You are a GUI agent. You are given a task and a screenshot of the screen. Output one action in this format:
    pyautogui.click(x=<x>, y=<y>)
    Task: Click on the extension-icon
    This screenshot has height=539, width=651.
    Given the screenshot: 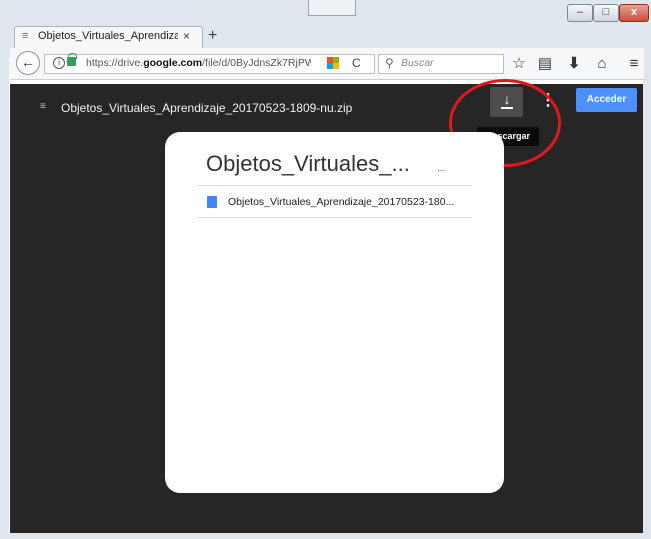 What is the action you would take?
    pyautogui.click(x=333, y=63)
    